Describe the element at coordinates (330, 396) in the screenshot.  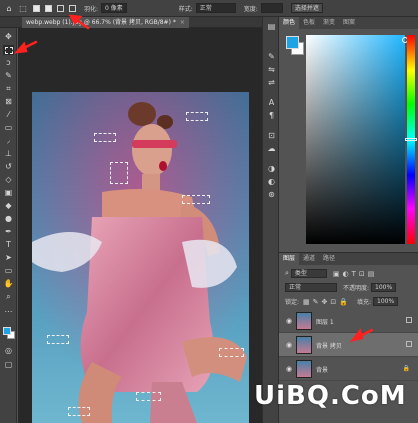
I see `watermark-logo: UiBQ.CoM` at that location.